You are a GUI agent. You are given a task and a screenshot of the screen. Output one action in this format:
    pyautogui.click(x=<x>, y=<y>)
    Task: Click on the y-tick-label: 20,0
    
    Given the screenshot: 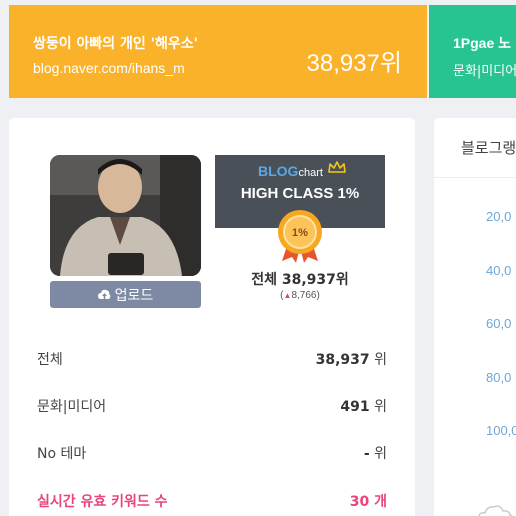 What is the action you would take?
    pyautogui.click(x=499, y=216)
    